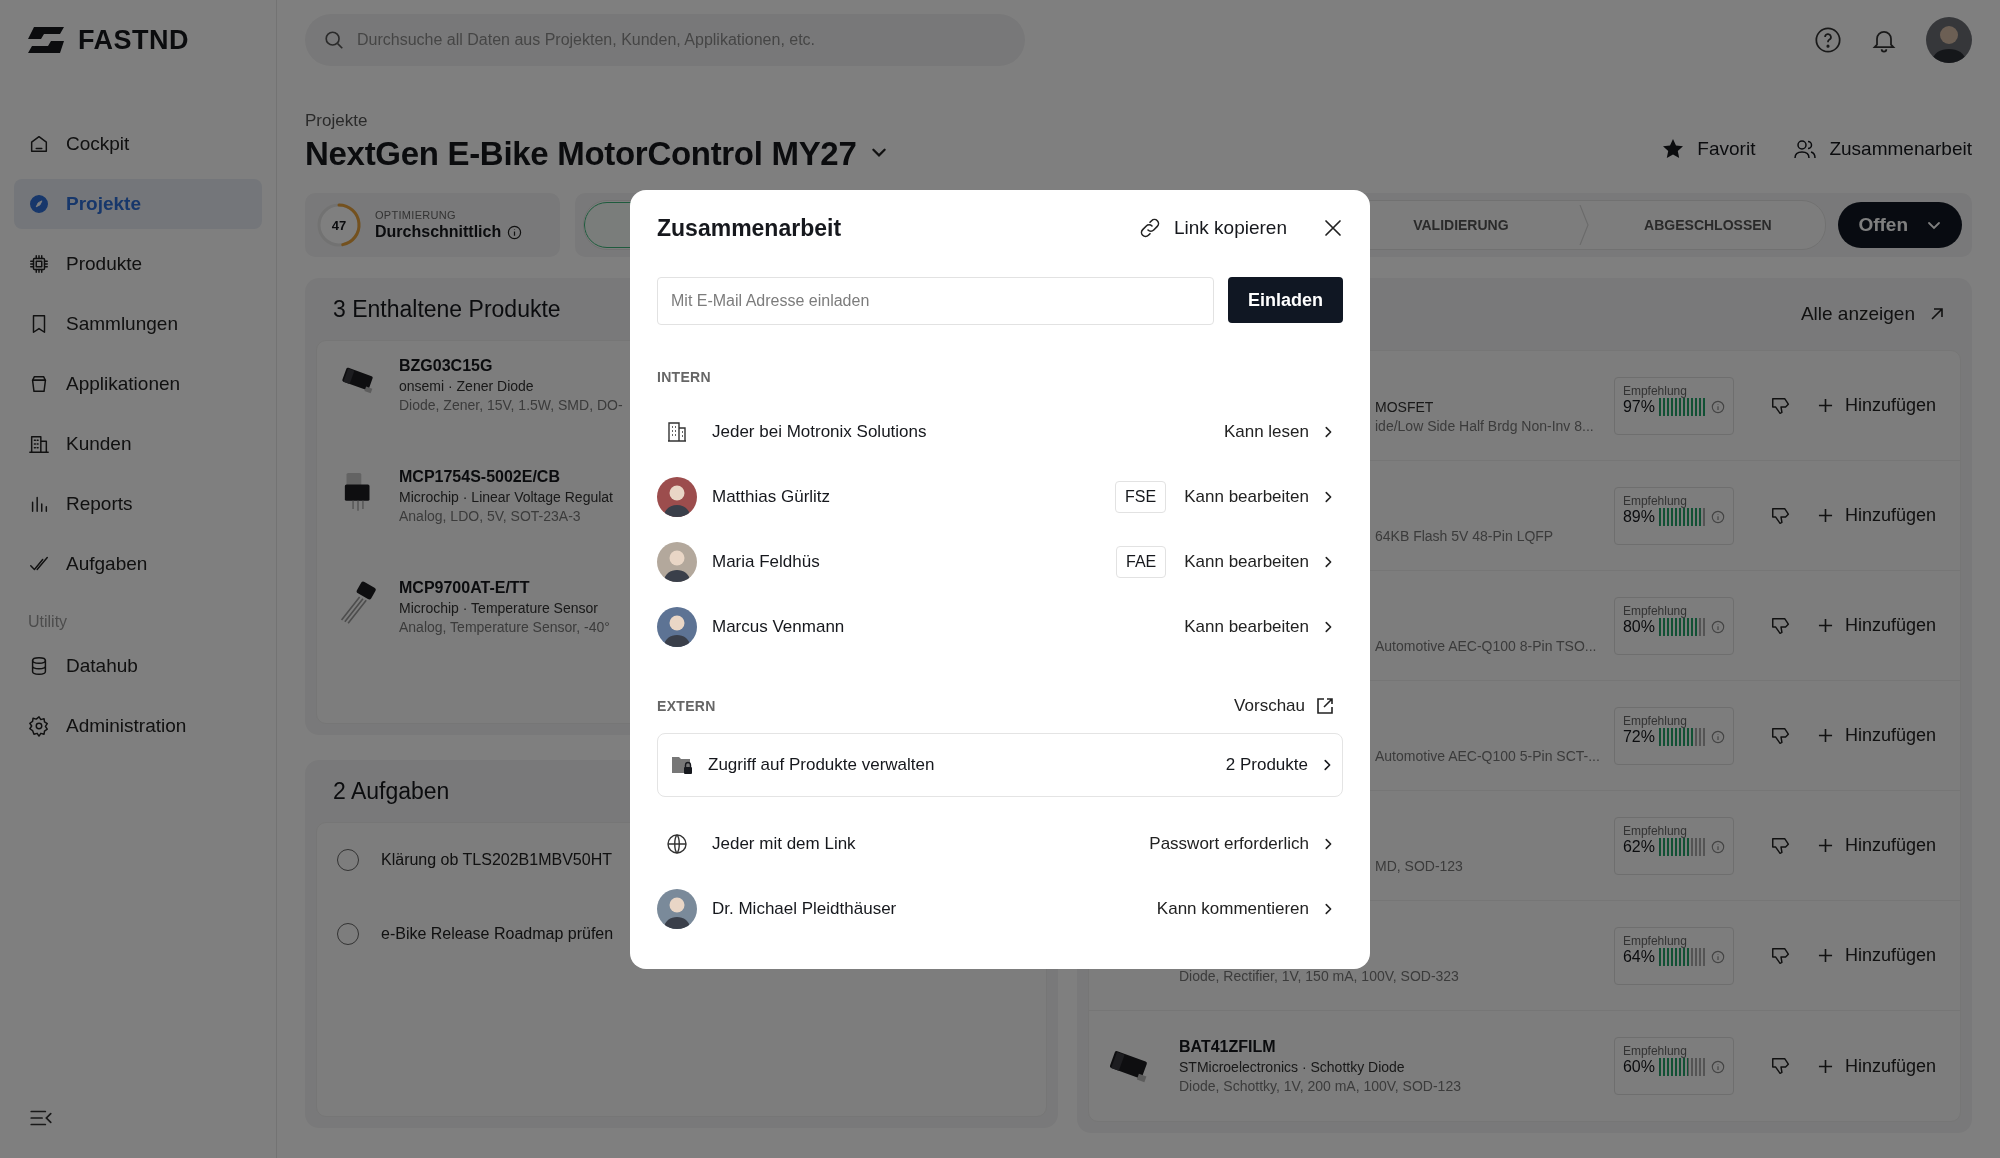  What do you see at coordinates (39, 726) in the screenshot?
I see `settings-icon` at bounding box center [39, 726].